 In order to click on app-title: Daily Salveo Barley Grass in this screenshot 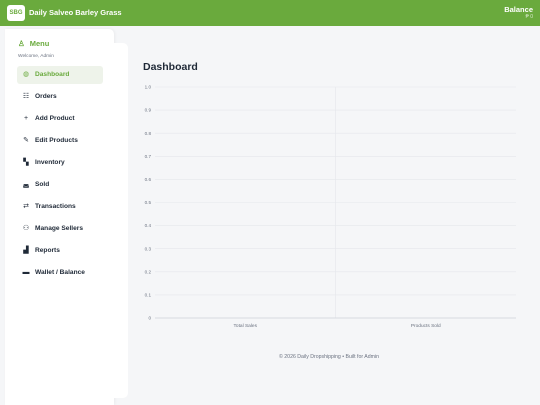, I will do `click(75, 12)`.